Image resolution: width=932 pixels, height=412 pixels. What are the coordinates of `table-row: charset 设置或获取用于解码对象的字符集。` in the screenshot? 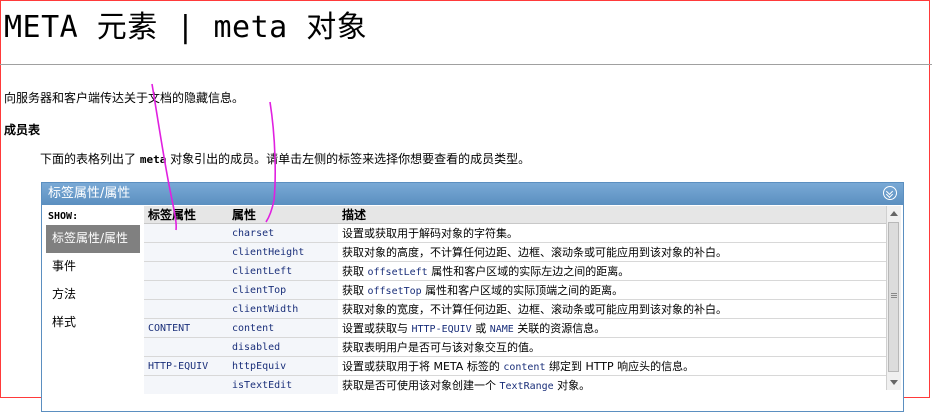 It's located at (515, 233).